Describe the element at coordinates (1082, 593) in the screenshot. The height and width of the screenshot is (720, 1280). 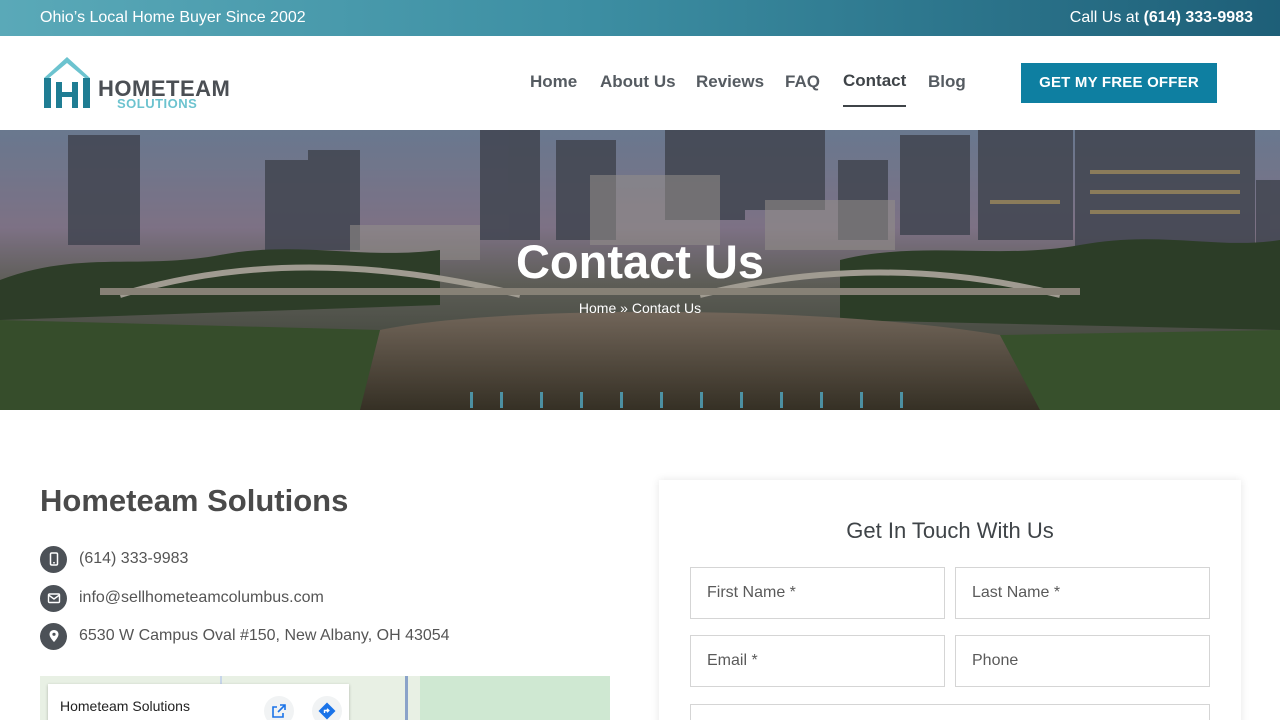
I see `last-name-field` at that location.